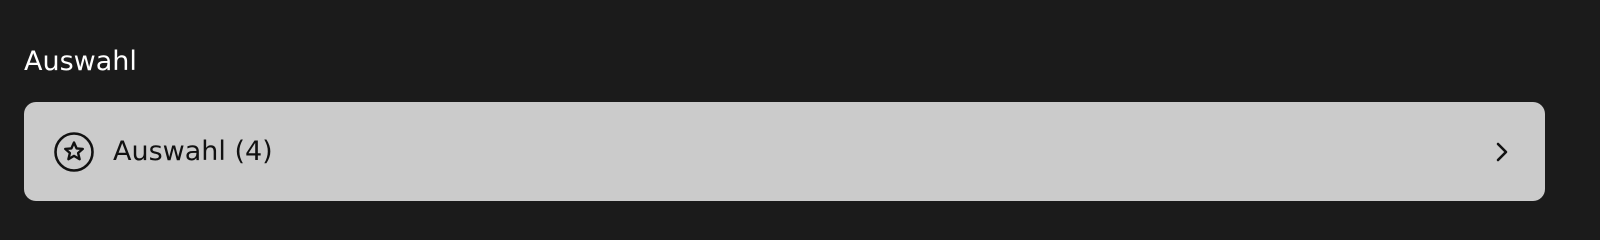 The height and width of the screenshot is (240, 1600). I want to click on selection-row-label: Auswahl (4), so click(193, 151).